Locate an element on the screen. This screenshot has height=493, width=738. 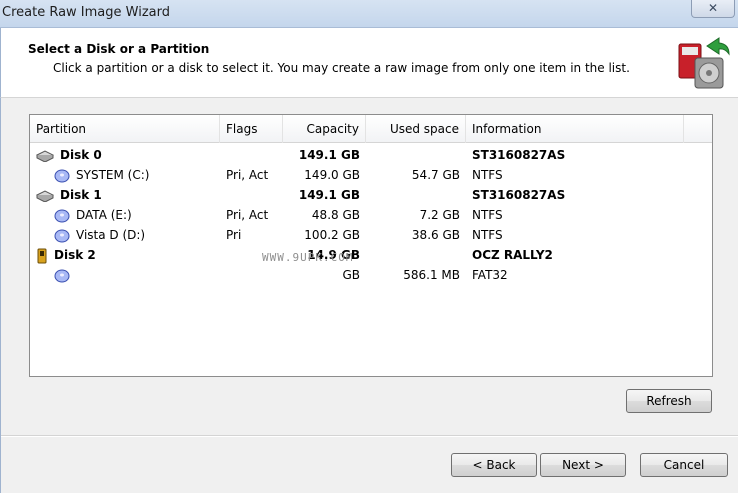
row-partition: Disk 0 is located at coordinates (81, 155).